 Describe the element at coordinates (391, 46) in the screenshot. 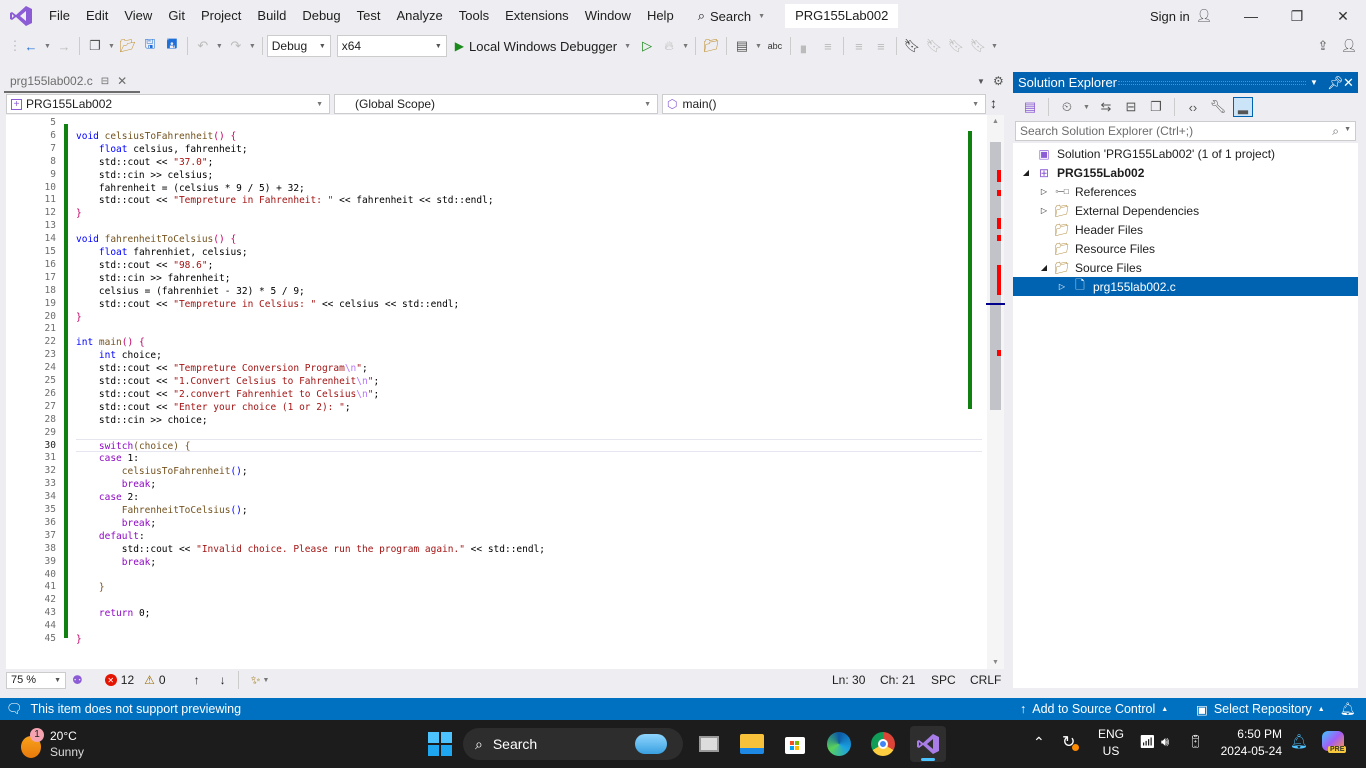

I see `platform-select: x64 ▼` at that location.